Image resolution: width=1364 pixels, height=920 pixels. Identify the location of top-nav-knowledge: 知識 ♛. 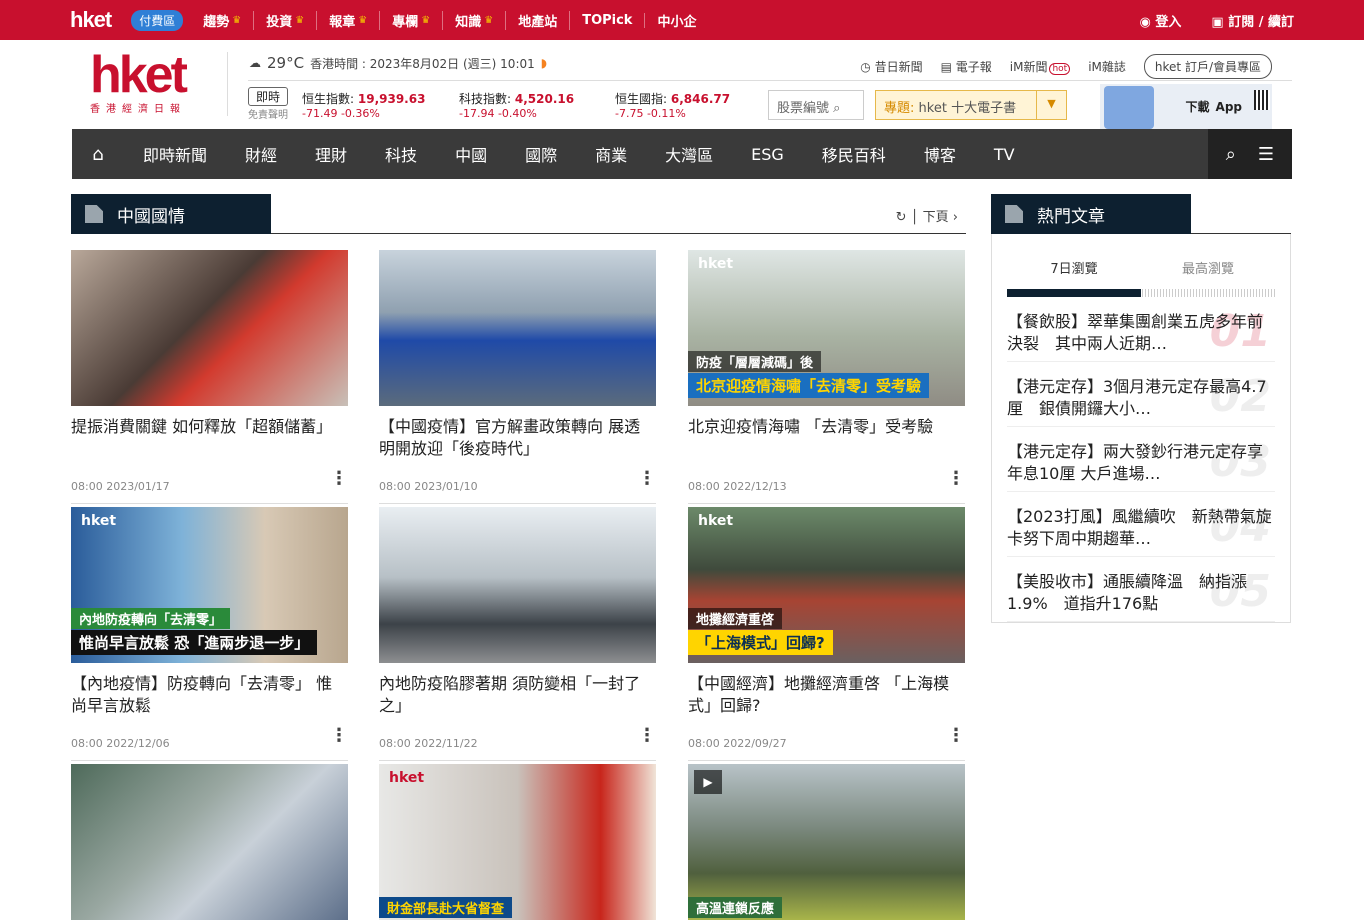
(475, 20).